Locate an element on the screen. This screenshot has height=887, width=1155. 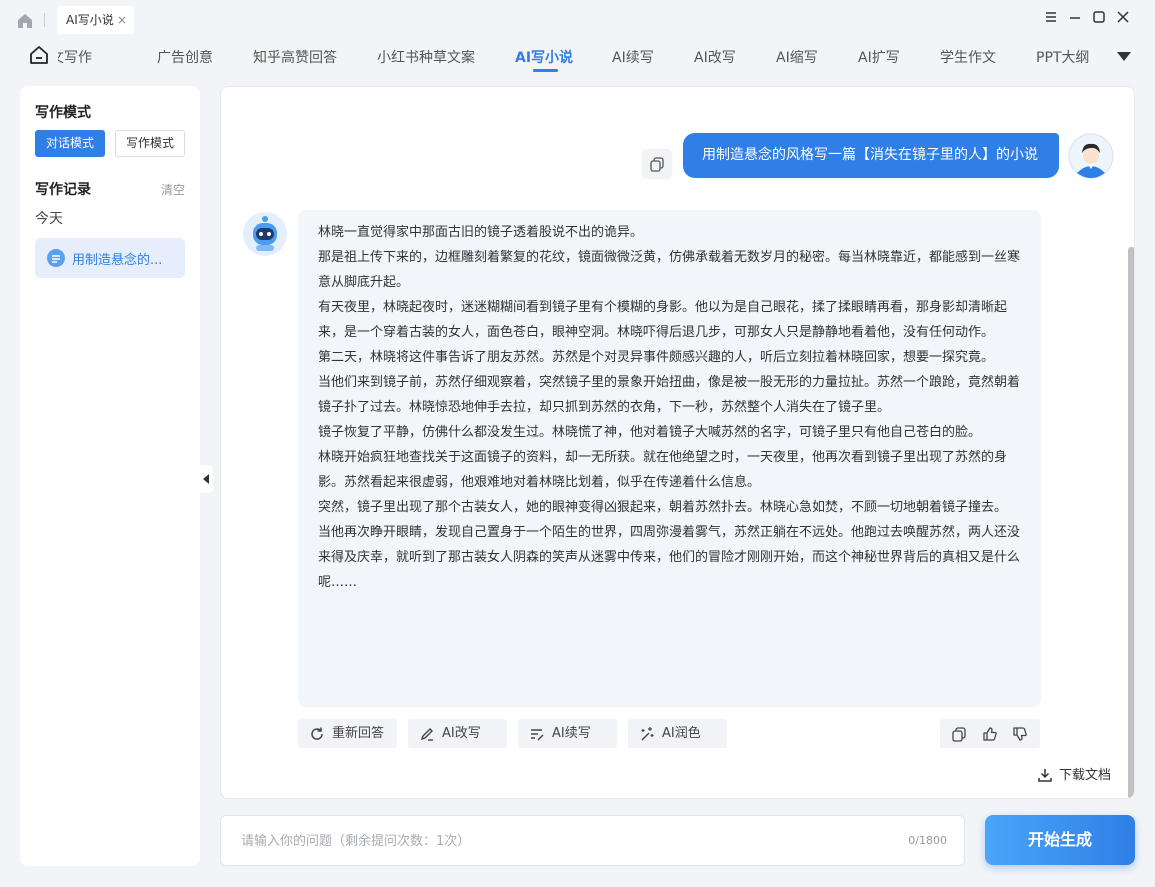
history-title: 写作记录 is located at coordinates (63, 190).